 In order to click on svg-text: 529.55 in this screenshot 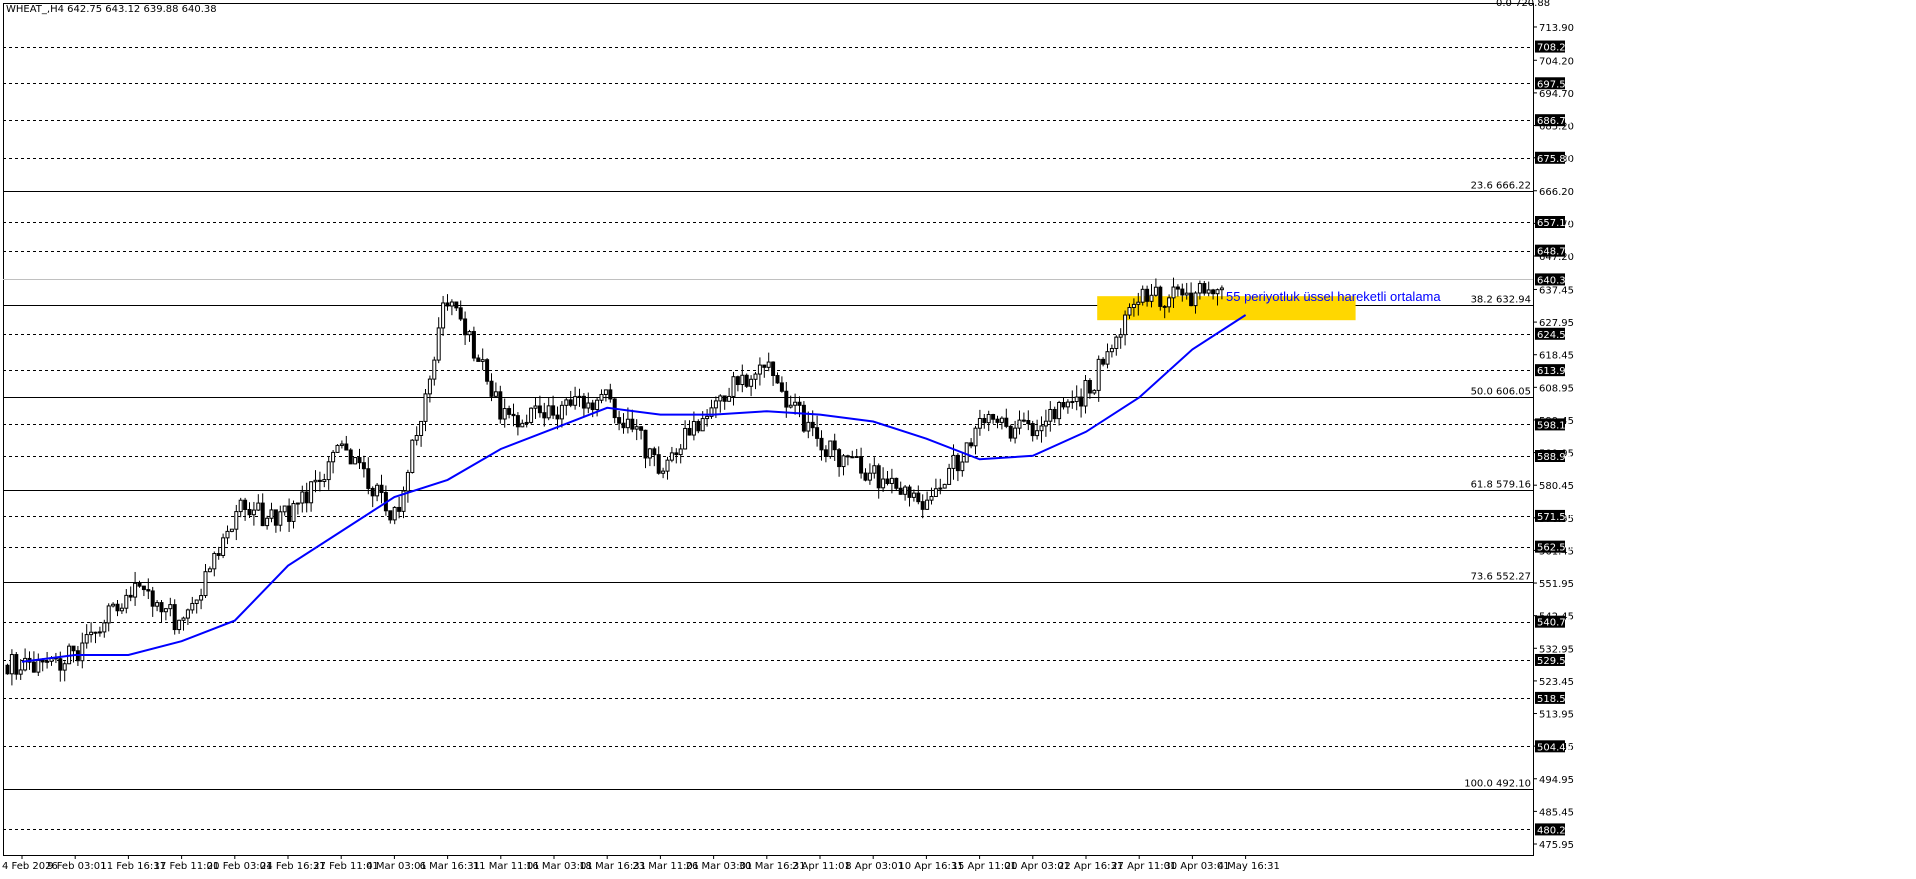, I will do `click(1554, 661)`.